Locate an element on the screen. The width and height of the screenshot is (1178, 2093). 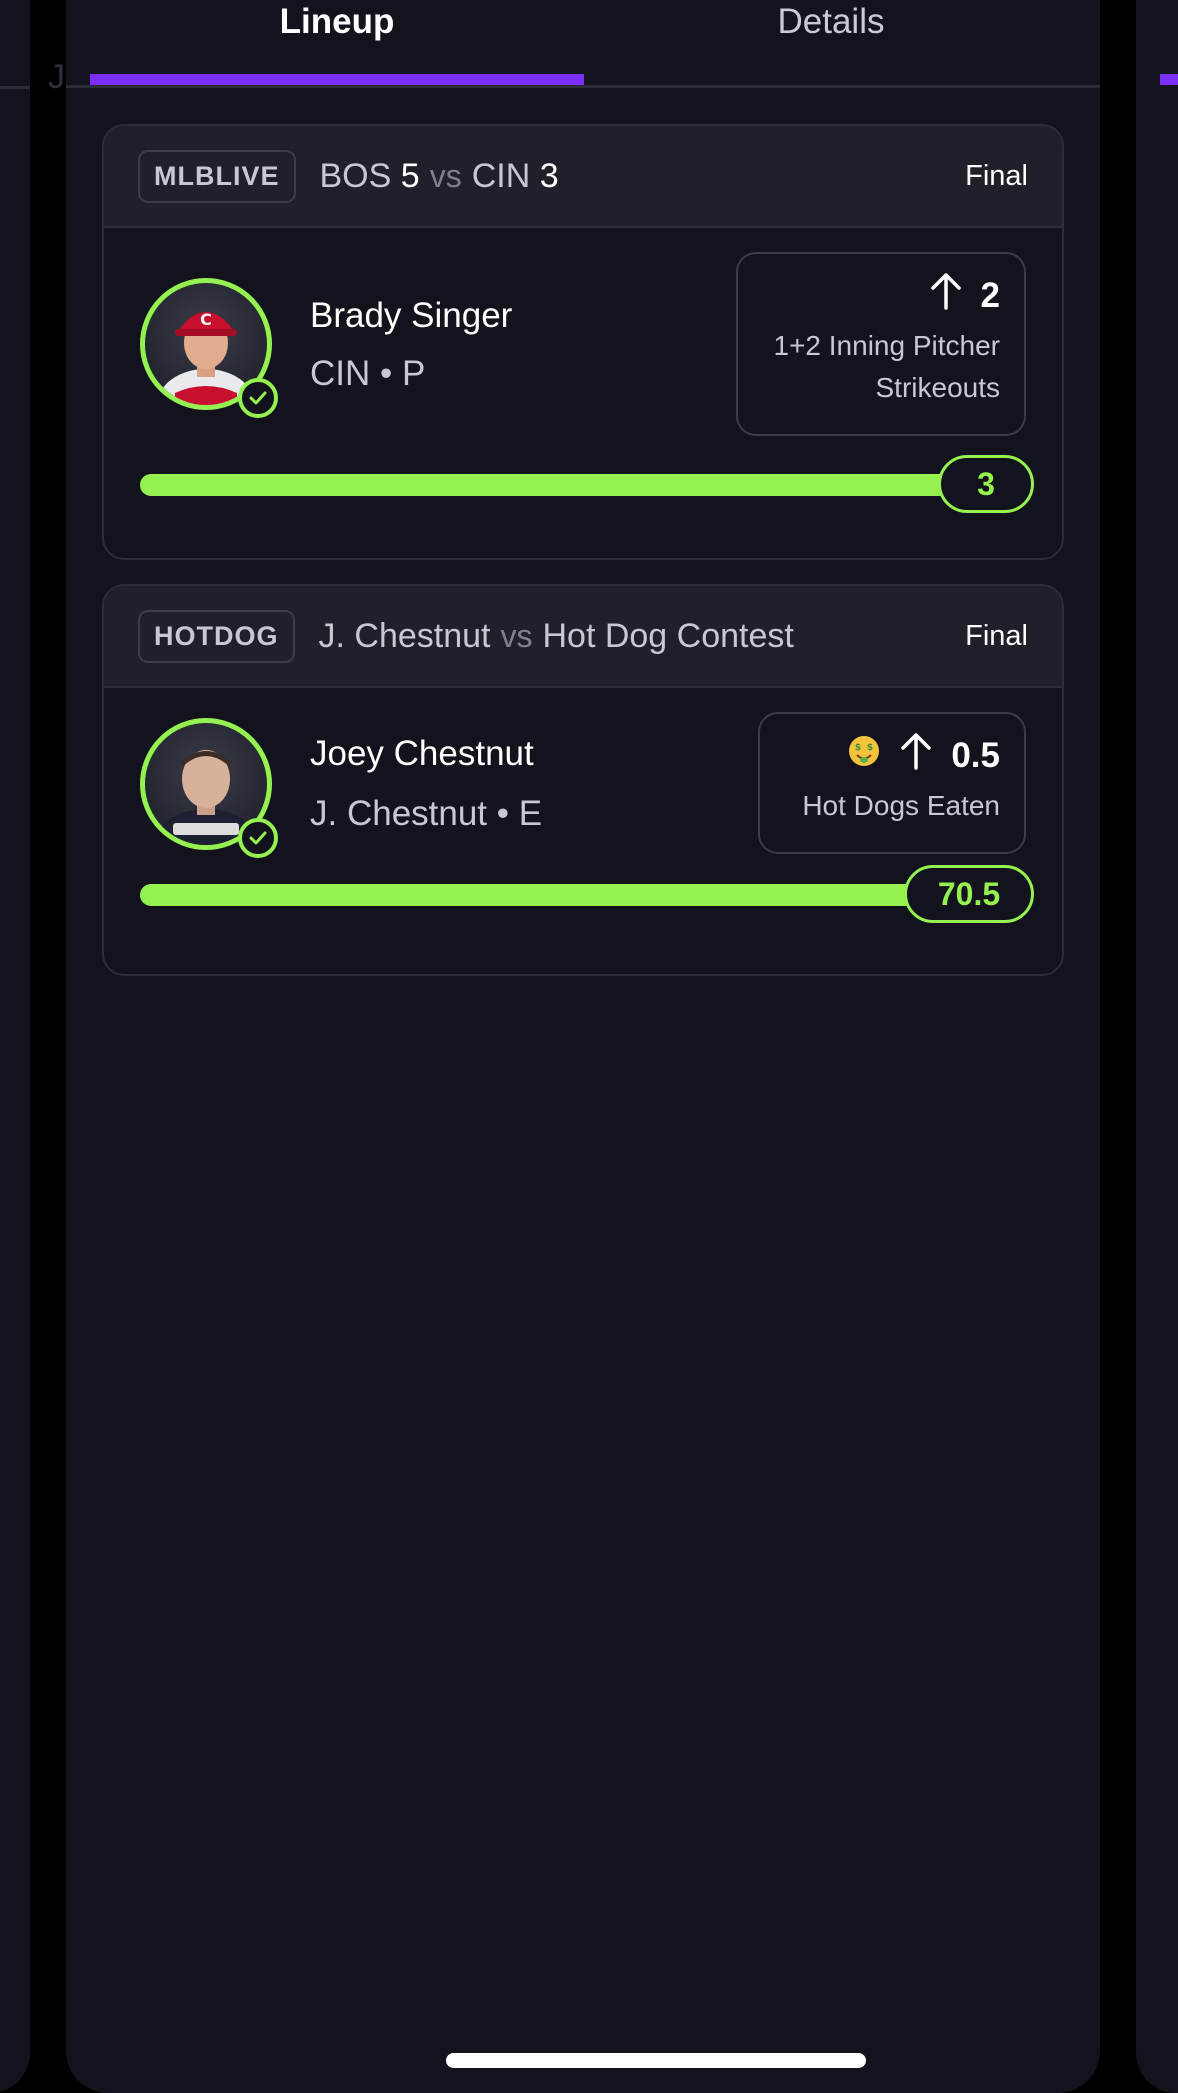
player-avatar: C is located at coordinates (209, 348).